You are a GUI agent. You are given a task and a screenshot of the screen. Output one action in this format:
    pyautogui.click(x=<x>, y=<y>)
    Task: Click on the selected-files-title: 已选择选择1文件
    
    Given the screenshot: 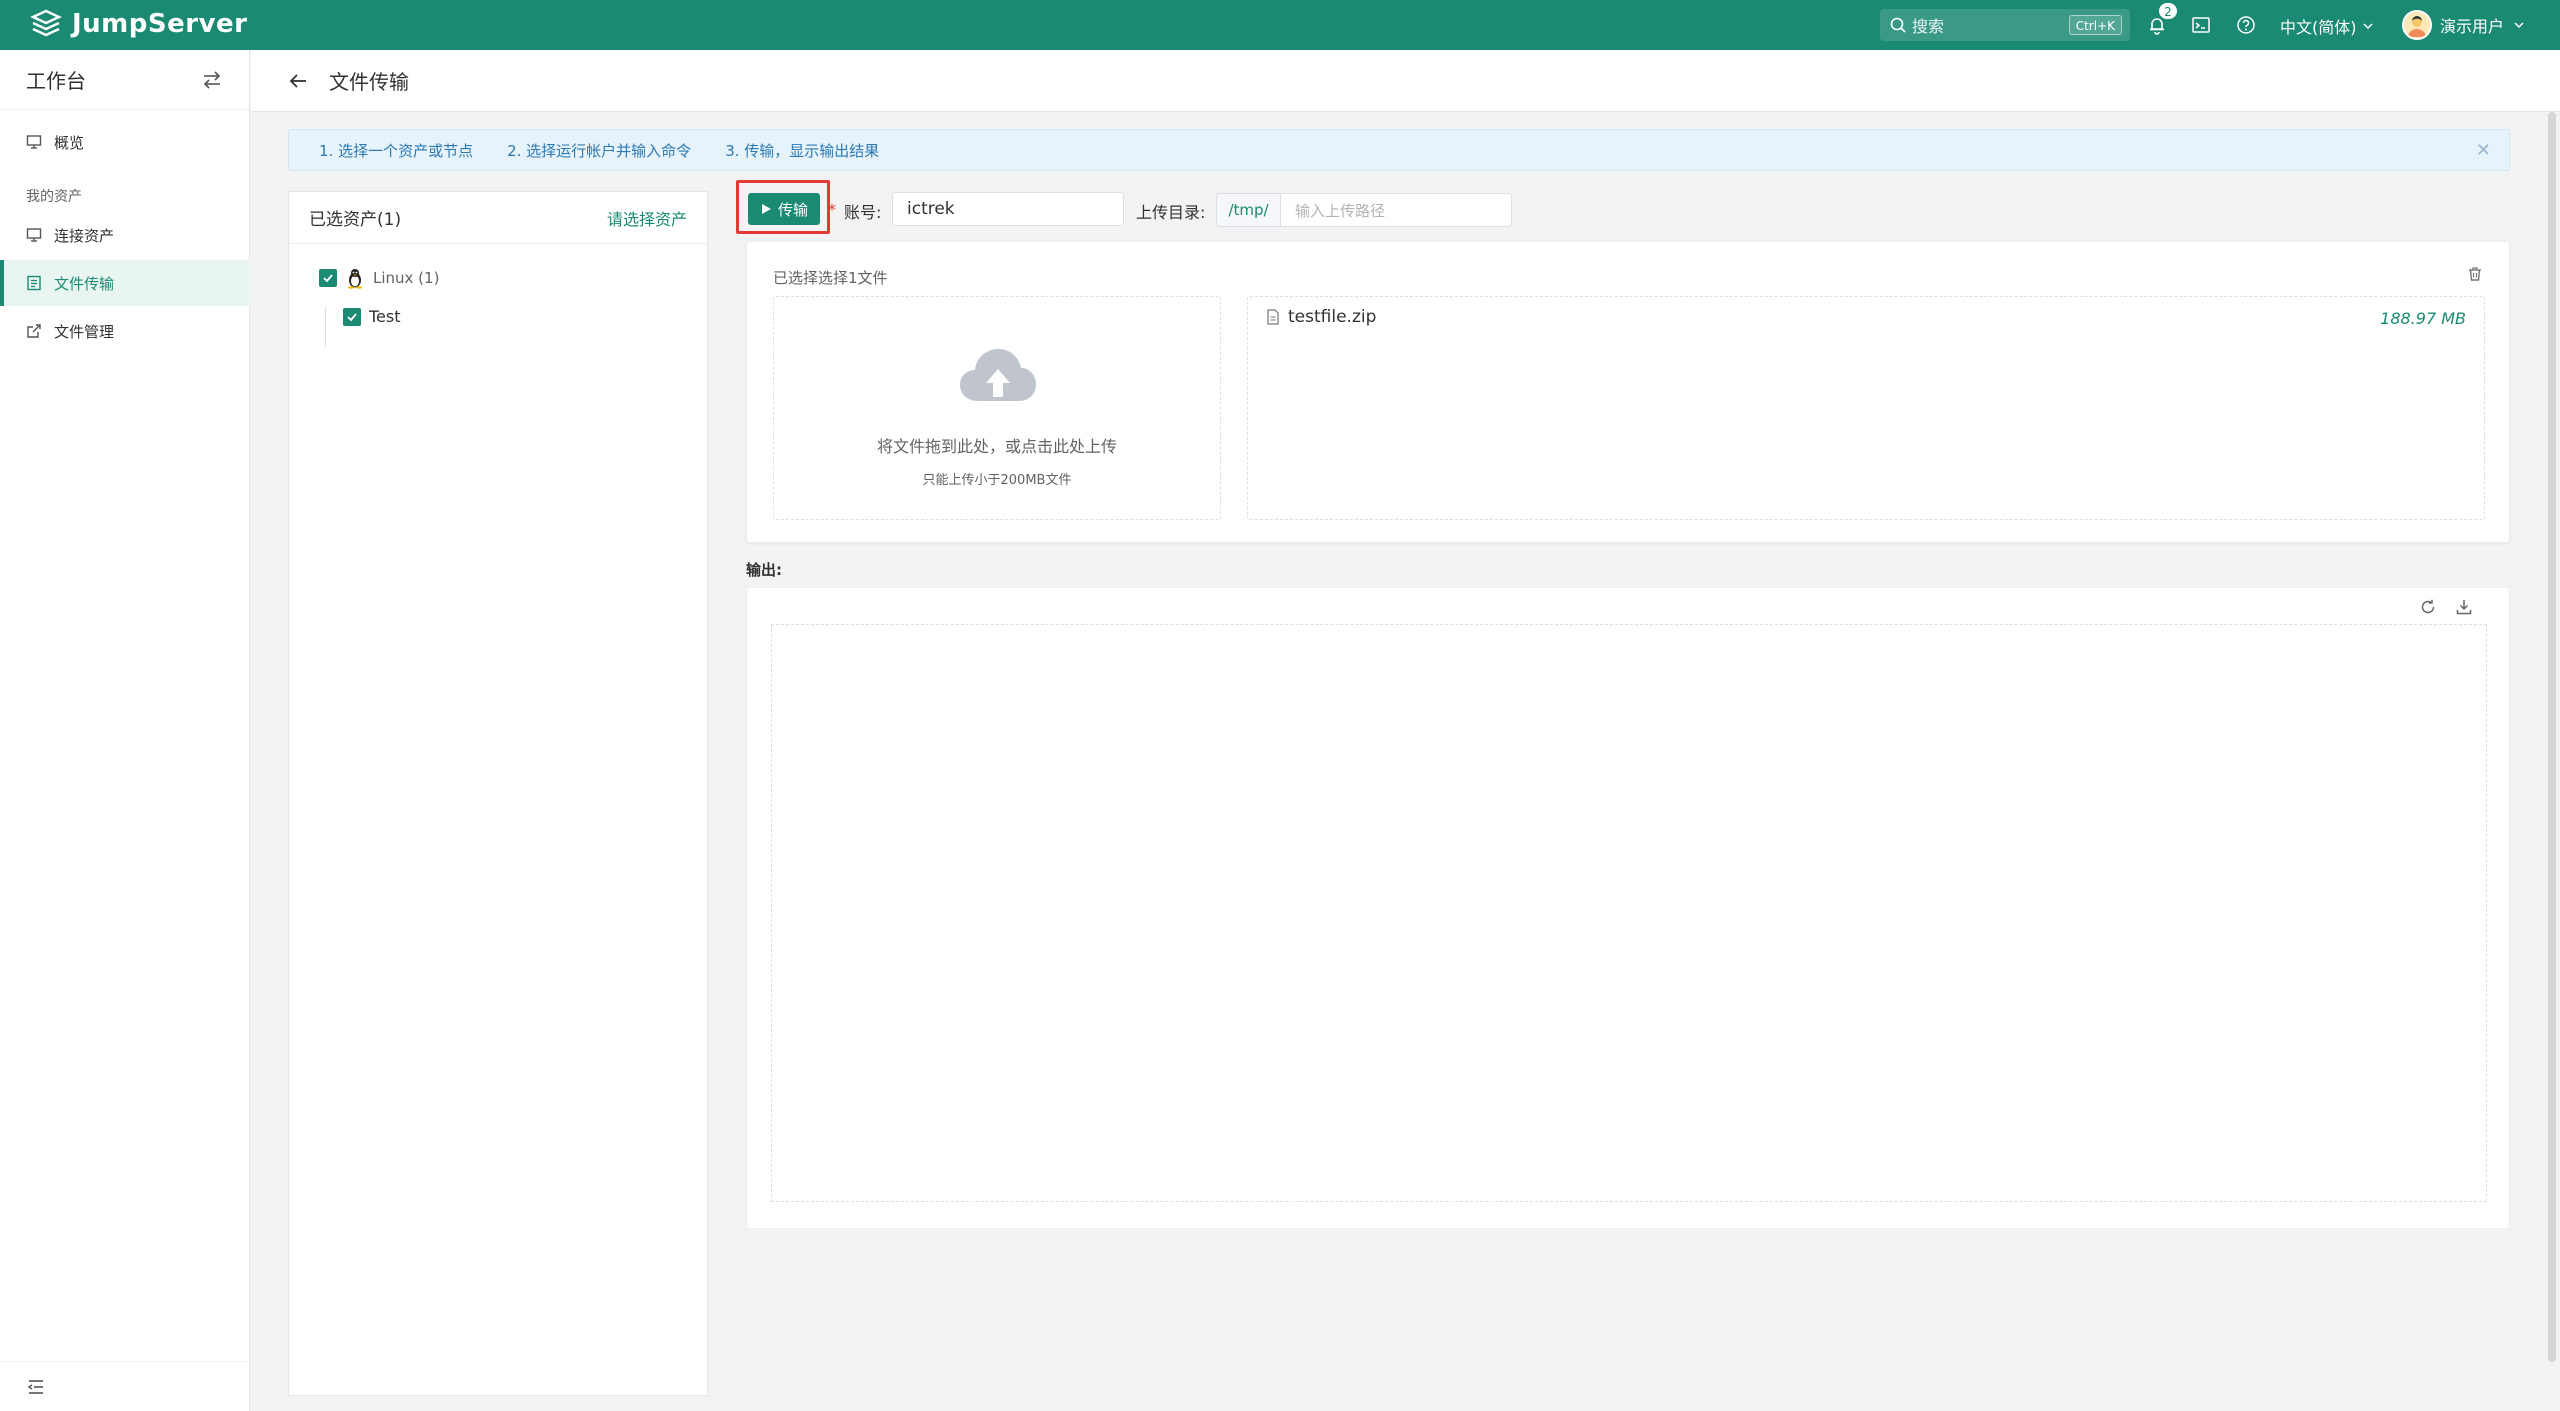 What is the action you would take?
    pyautogui.click(x=830, y=278)
    